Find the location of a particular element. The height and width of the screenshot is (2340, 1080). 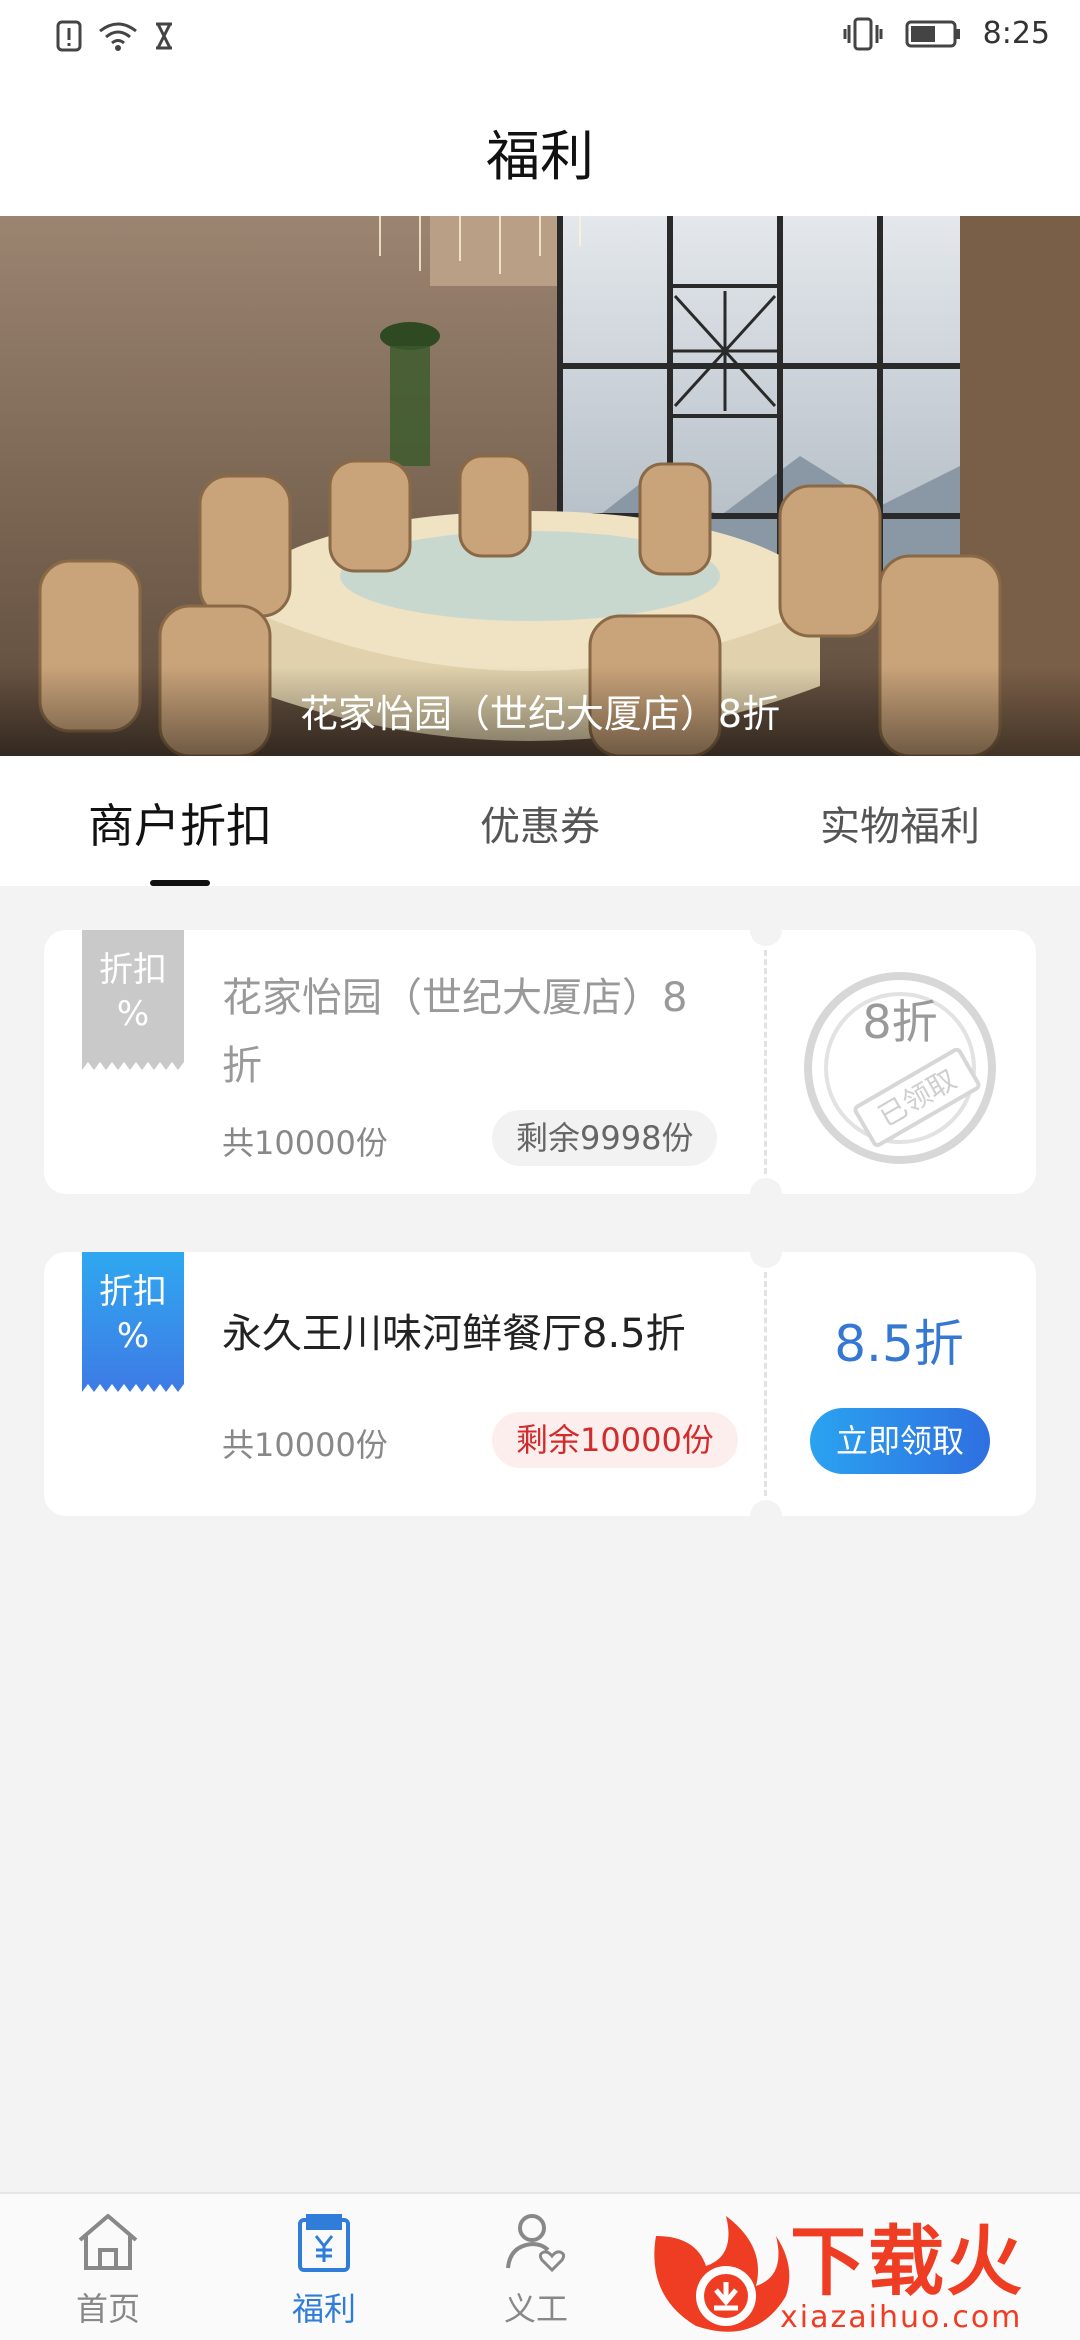

status-bar: 8:25 is located at coordinates (540, 37).